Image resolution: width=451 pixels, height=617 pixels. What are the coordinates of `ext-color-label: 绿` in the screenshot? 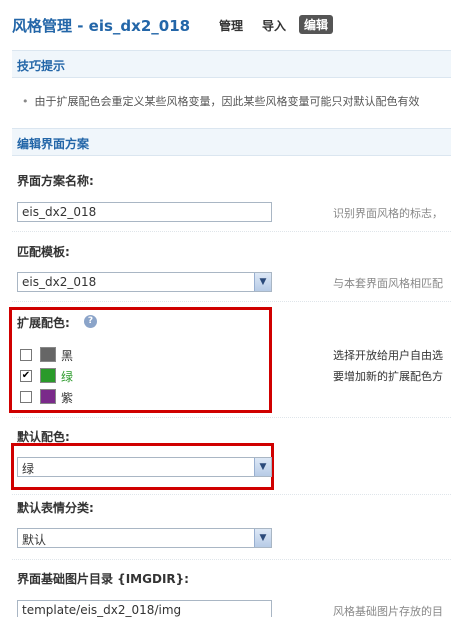 It's located at (67, 377).